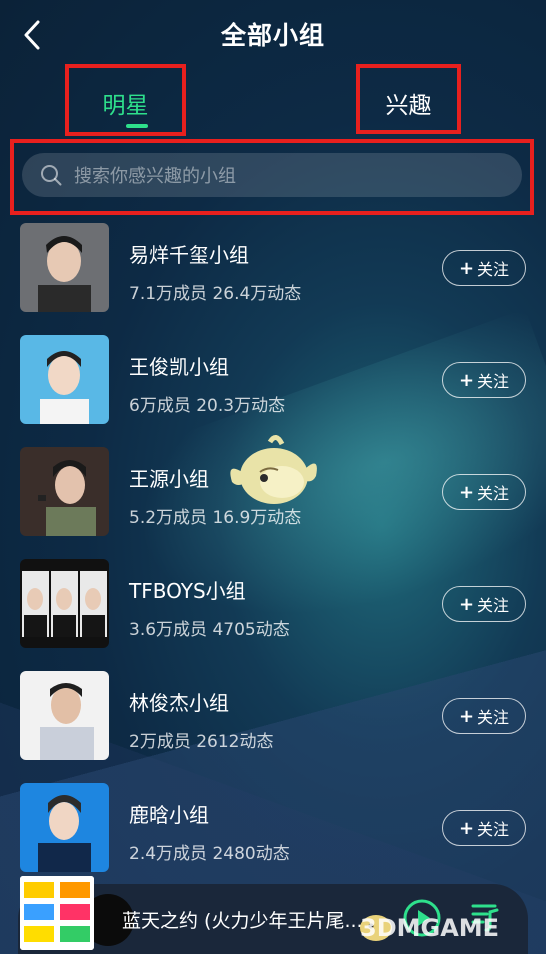  I want to click on mascot-icon, so click(273, 469).